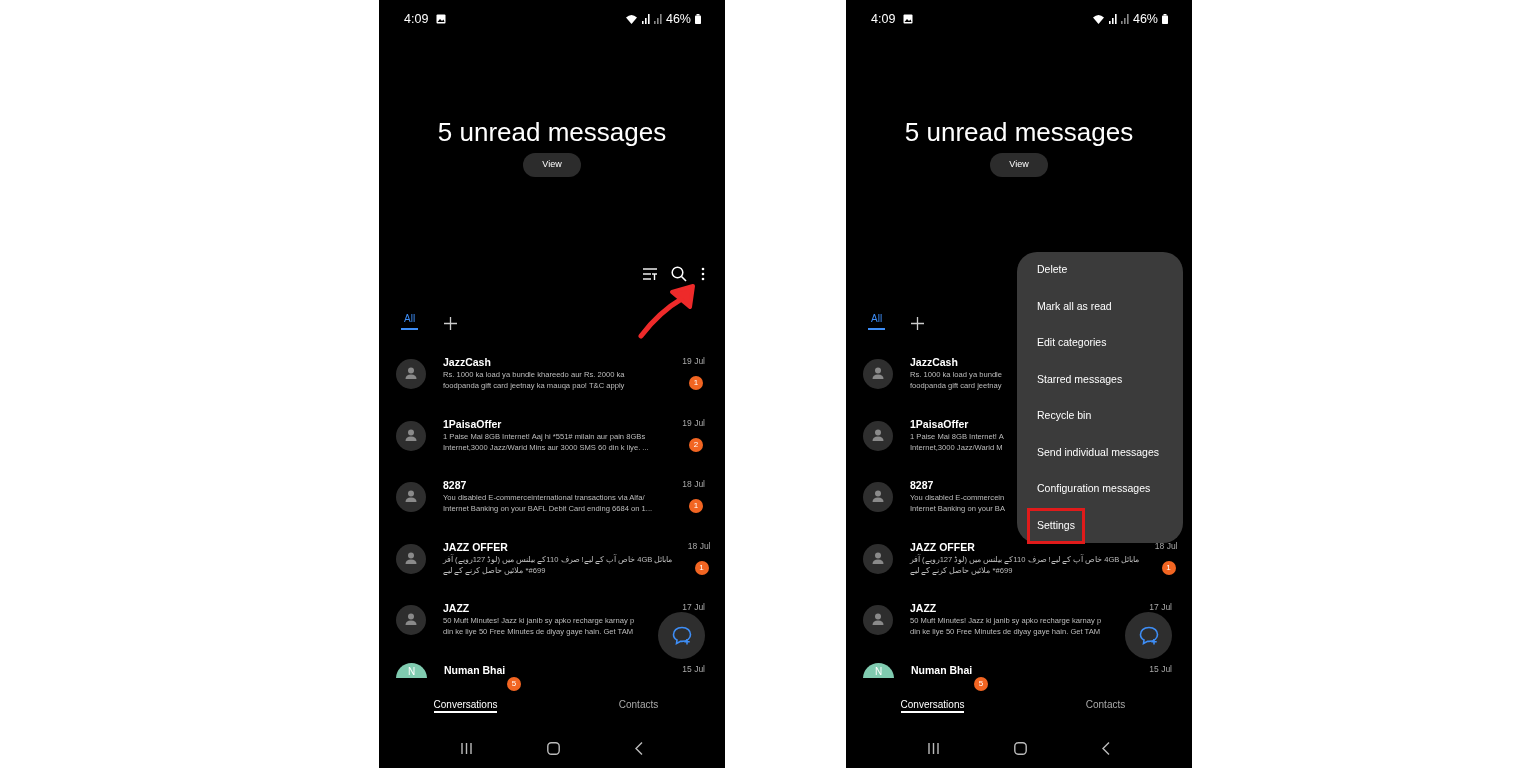  What do you see at coordinates (1080, 379) in the screenshot?
I see `menu-item: Starred messages` at bounding box center [1080, 379].